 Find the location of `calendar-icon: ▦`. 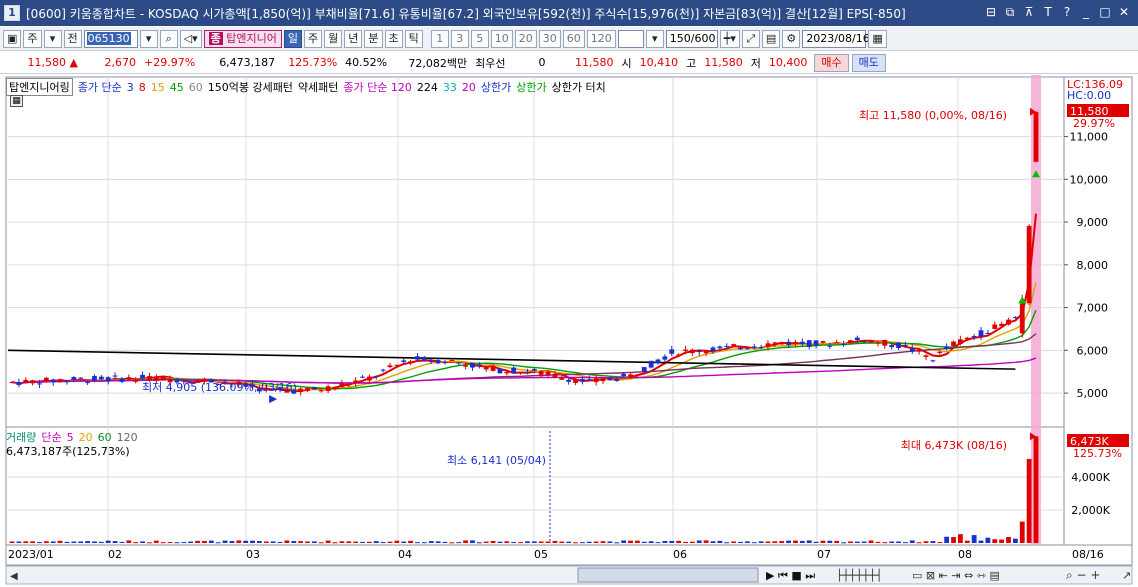

calendar-icon: ▦ is located at coordinates (877, 38).